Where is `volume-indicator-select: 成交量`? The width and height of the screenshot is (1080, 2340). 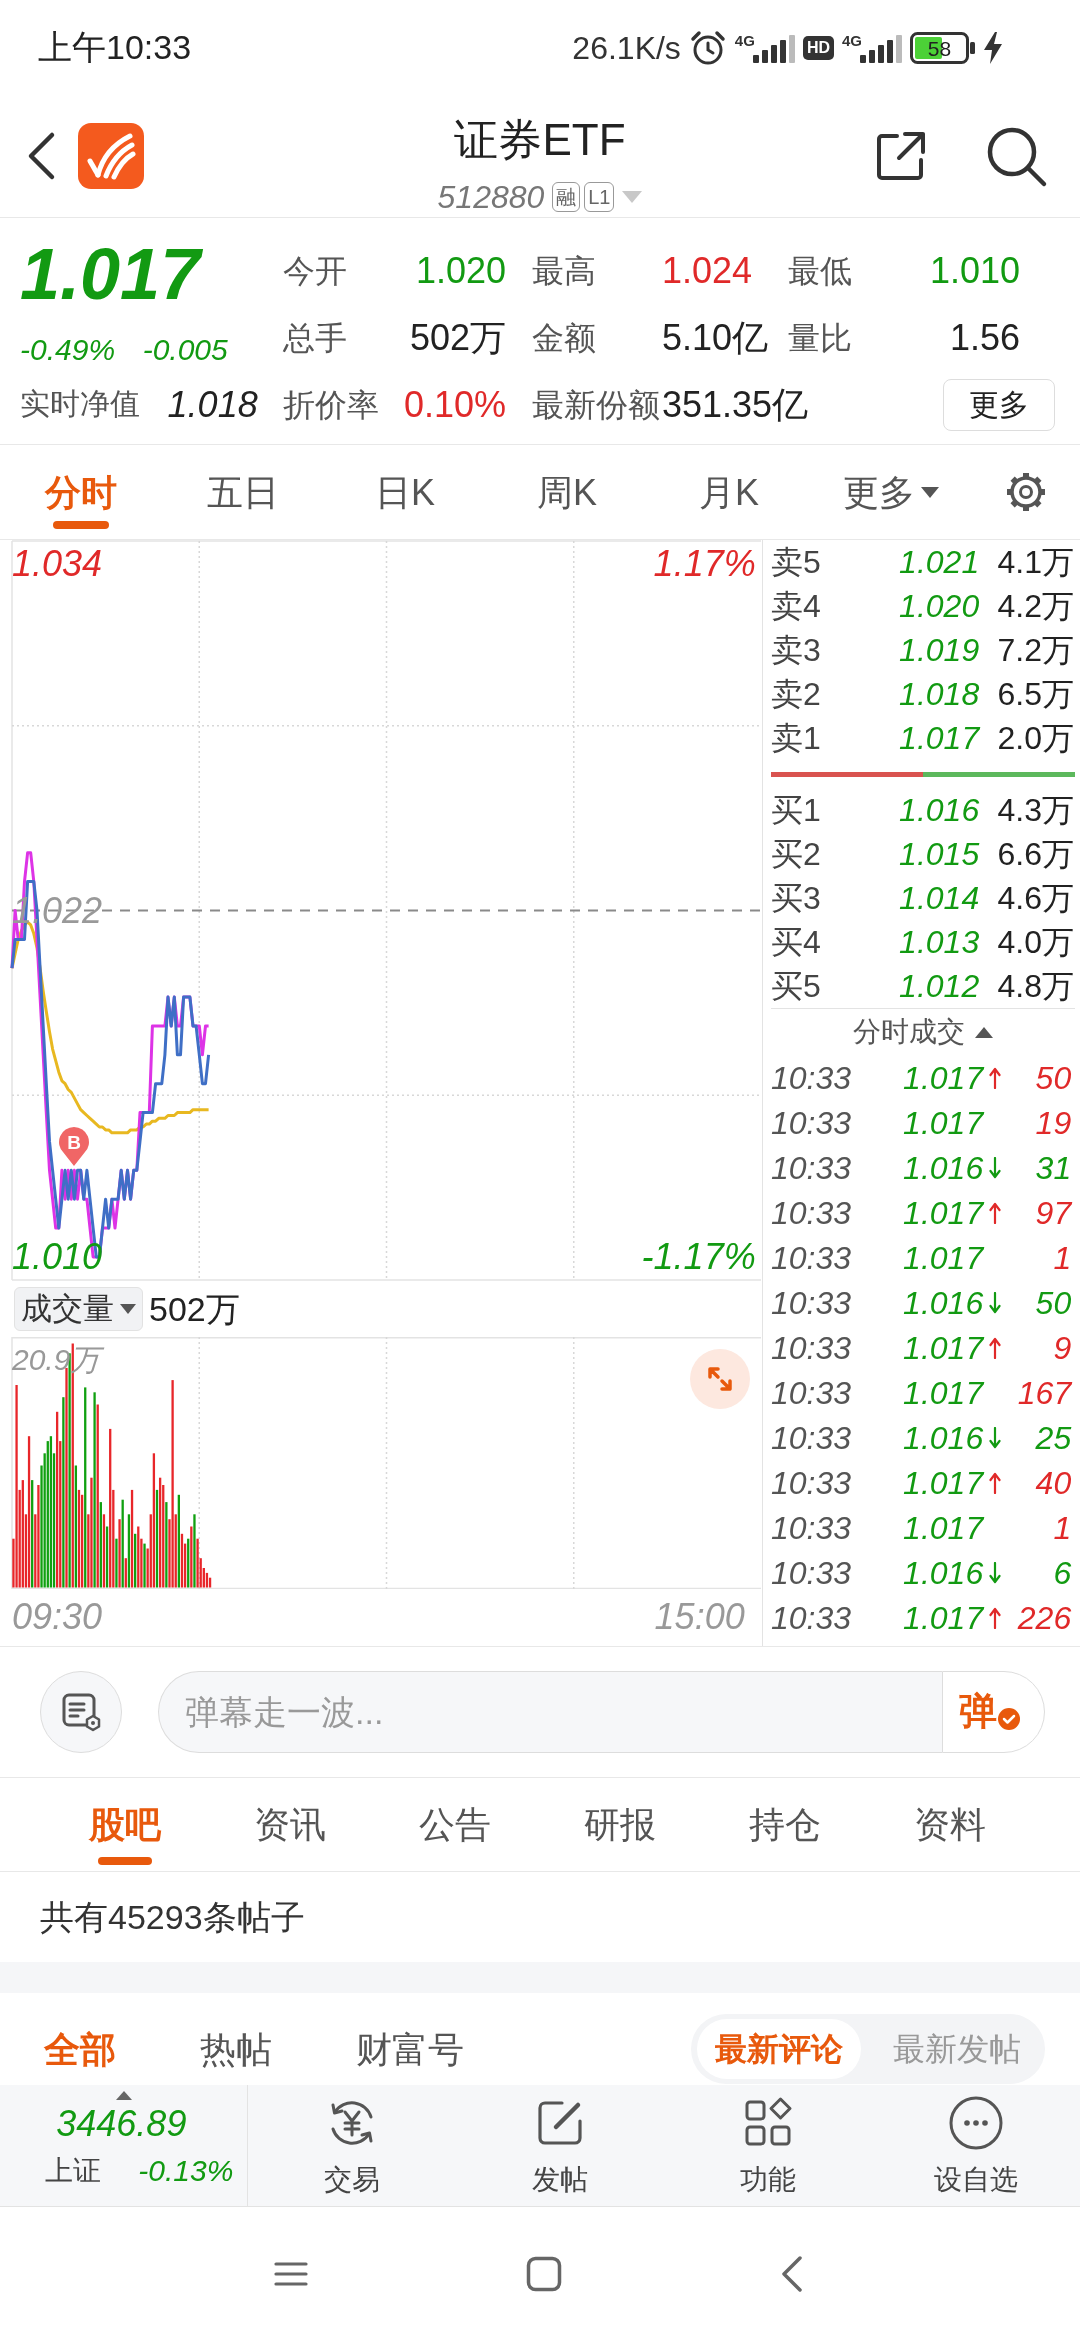 volume-indicator-select: 成交量 is located at coordinates (78, 1309).